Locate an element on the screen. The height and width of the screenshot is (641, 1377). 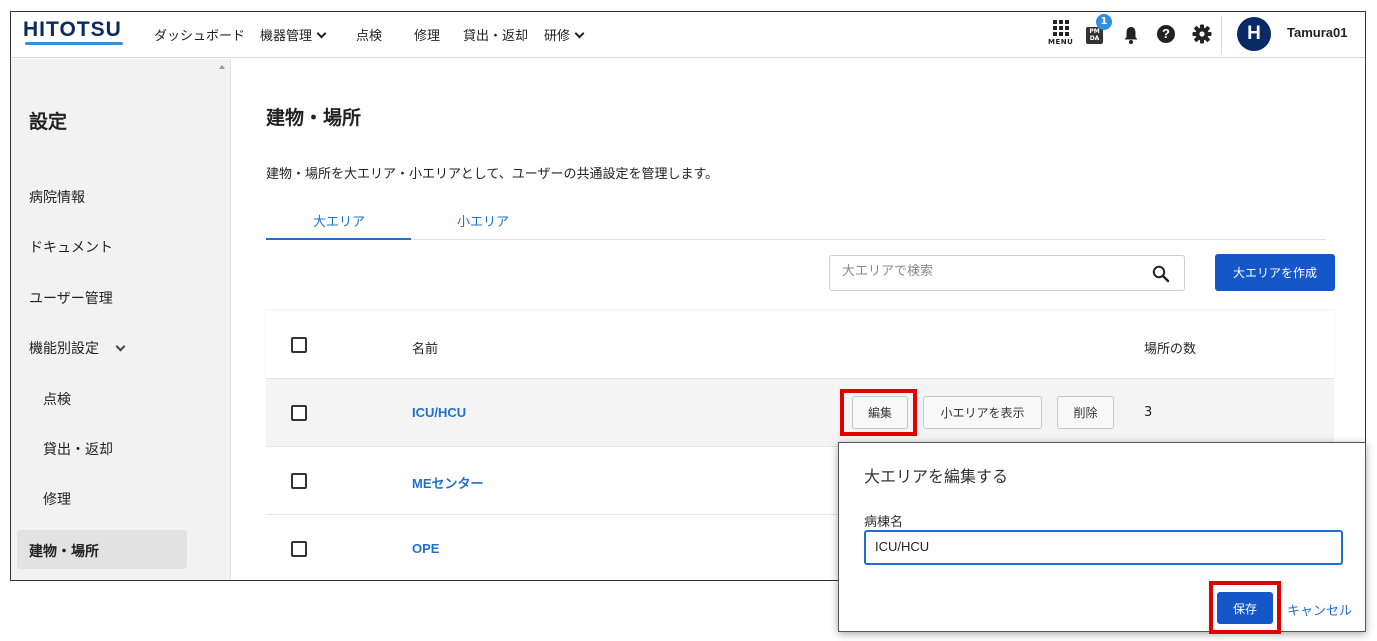
nav-lending: 貸出・返却 is located at coordinates (495, 34).